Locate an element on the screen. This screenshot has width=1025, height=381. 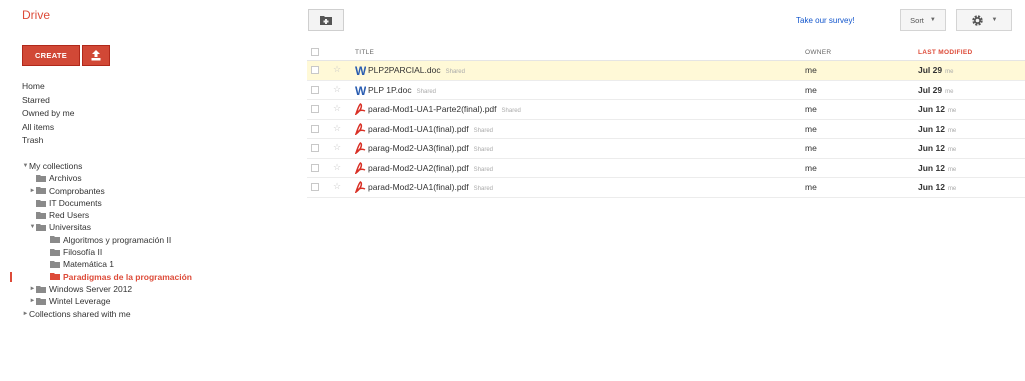
upload-button is located at coordinates (96, 55).